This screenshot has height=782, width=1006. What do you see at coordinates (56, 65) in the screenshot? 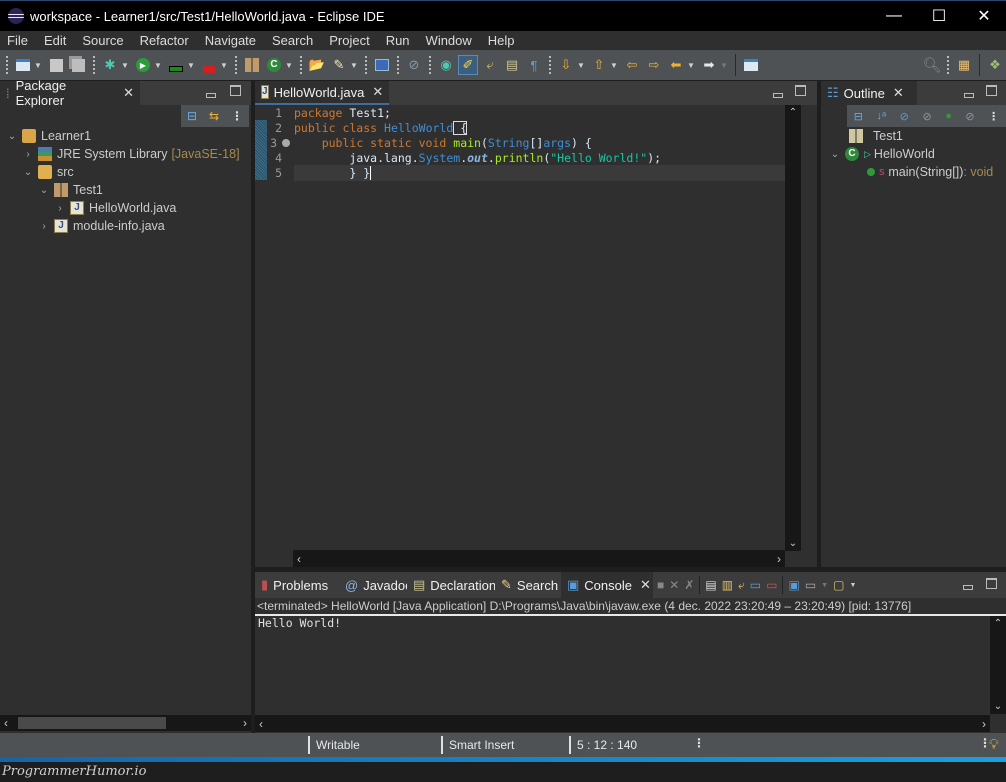
I see `save-icon` at bounding box center [56, 65].